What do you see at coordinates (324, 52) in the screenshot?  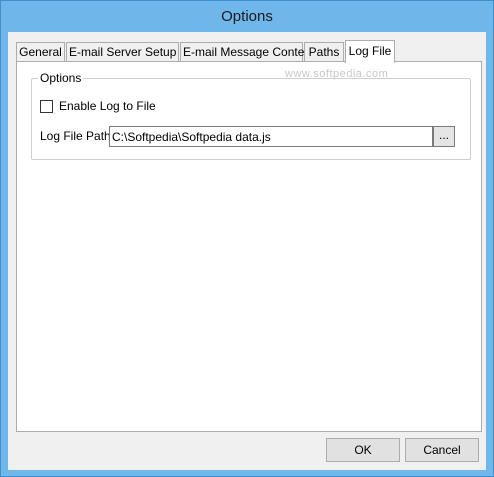 I see `tab-paths: Paths` at bounding box center [324, 52].